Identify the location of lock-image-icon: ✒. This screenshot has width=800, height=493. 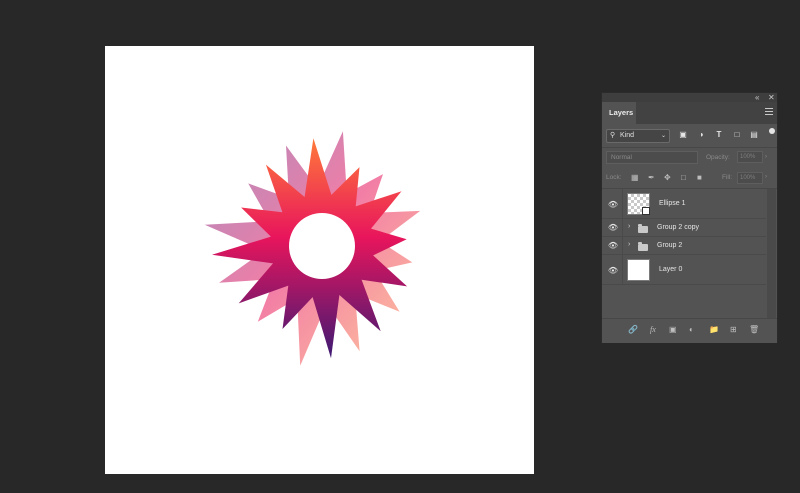
(651, 177).